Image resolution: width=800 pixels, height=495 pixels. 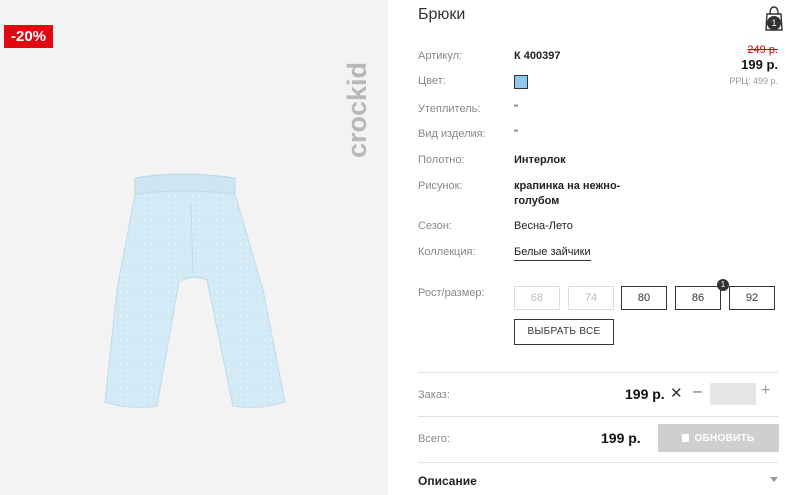 What do you see at coordinates (516, 134) in the screenshot?
I see `item-type-value: "` at bounding box center [516, 134].